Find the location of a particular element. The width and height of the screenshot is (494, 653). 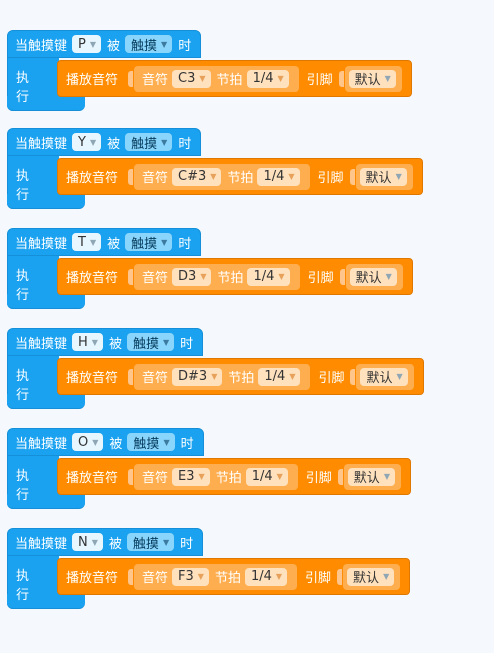

note-input-block: 音符 C#3 ▼ 节拍 1/4 ▼ is located at coordinates (222, 176).